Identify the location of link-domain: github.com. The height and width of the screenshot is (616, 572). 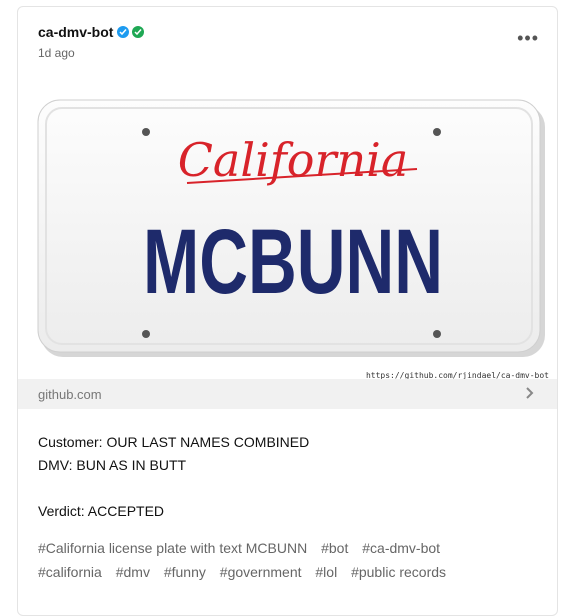
(70, 394).